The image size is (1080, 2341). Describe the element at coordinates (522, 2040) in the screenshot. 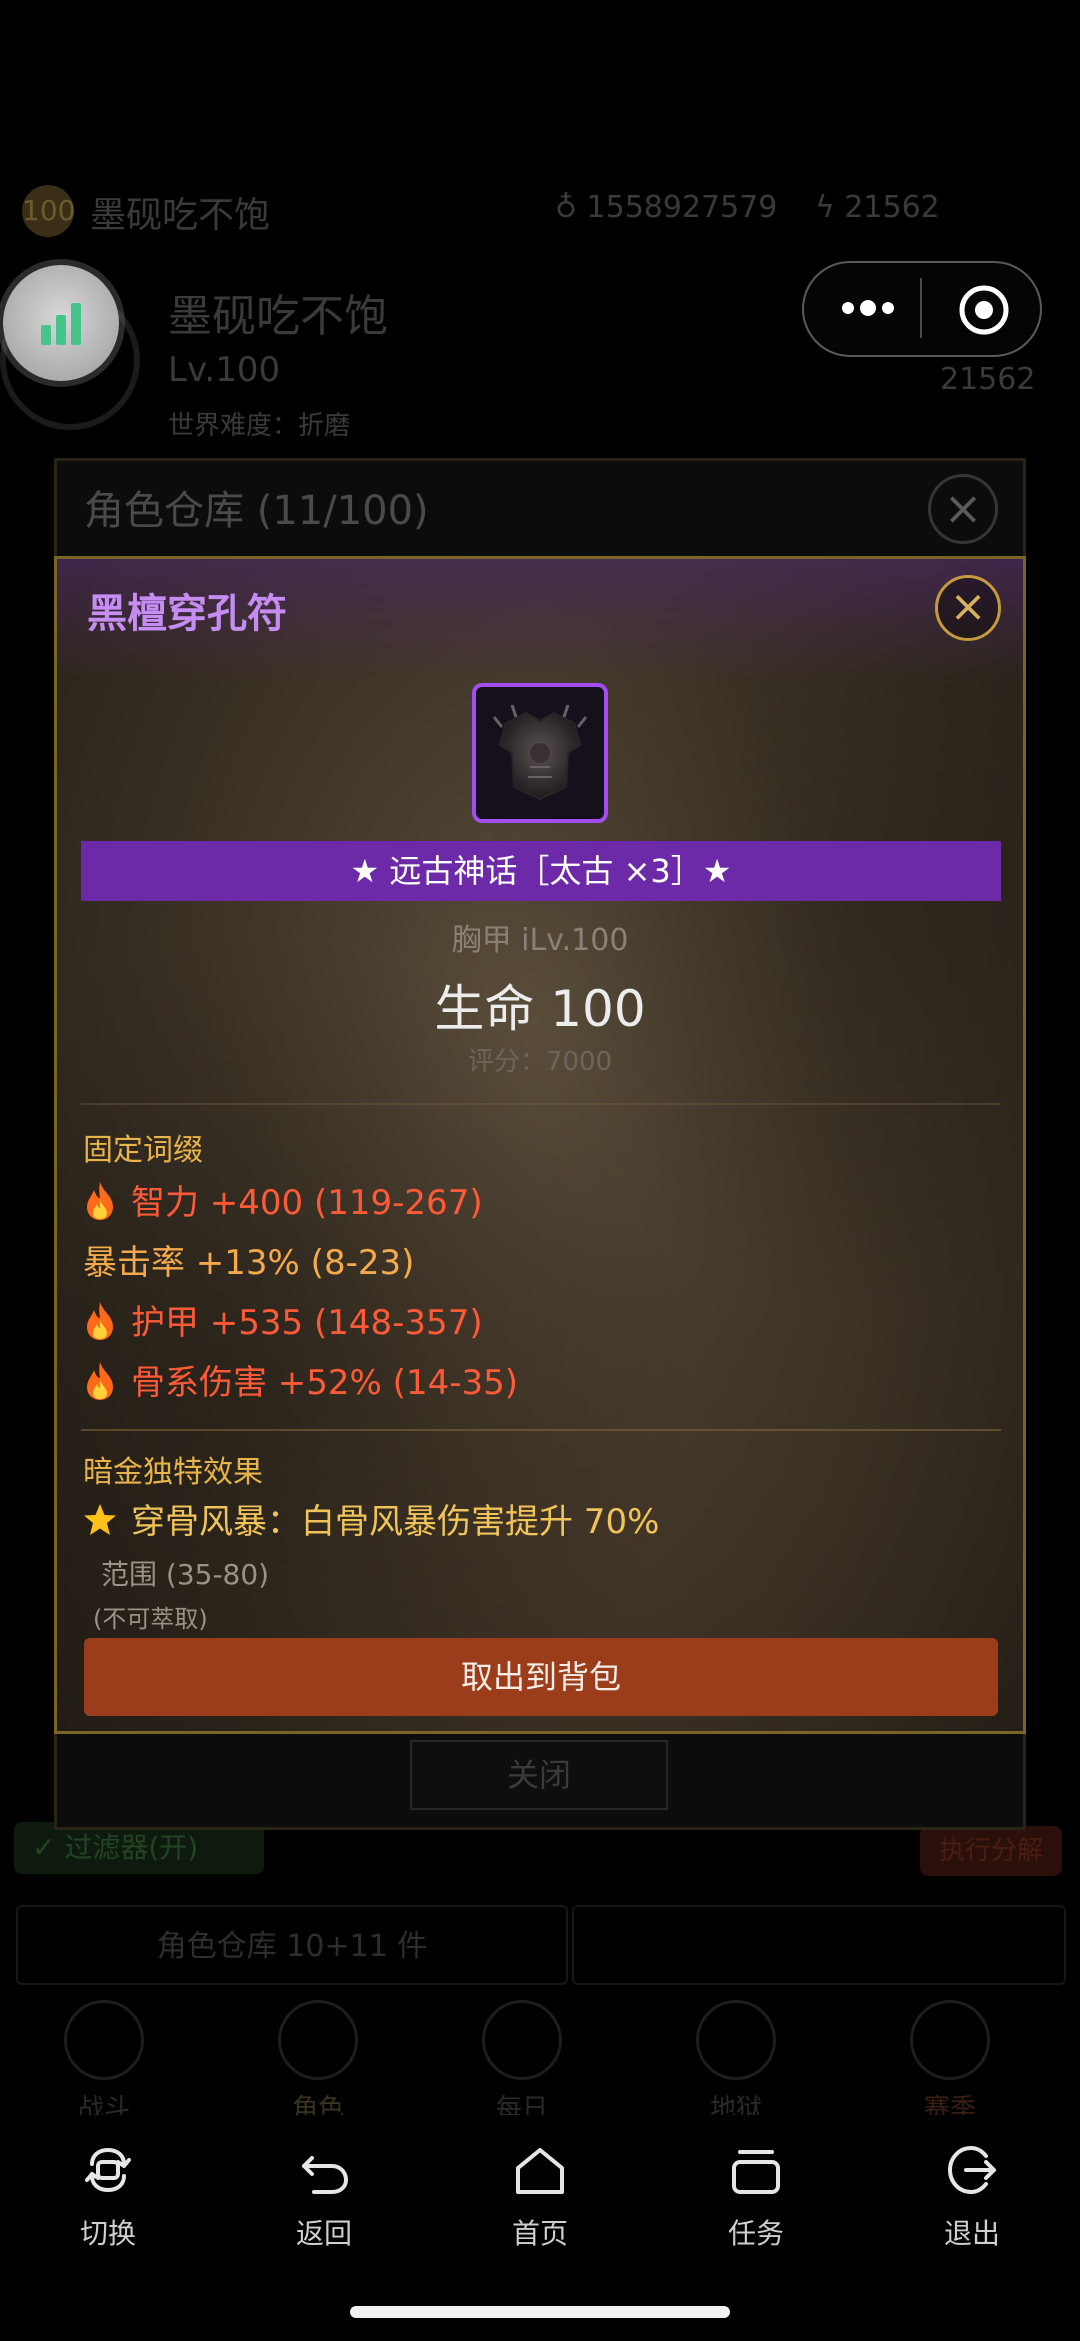

I see `nav-daily-icon` at that location.